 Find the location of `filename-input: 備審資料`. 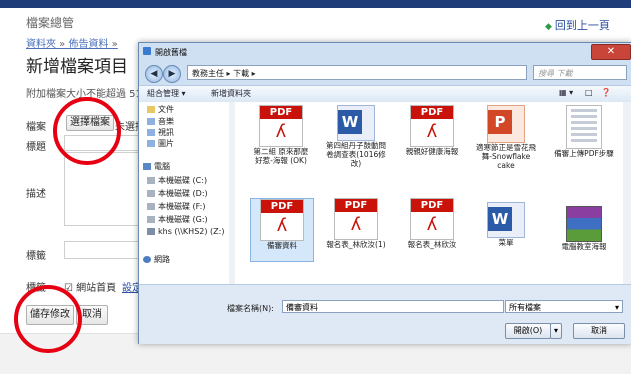

filename-input: 備審資料 is located at coordinates (393, 306).